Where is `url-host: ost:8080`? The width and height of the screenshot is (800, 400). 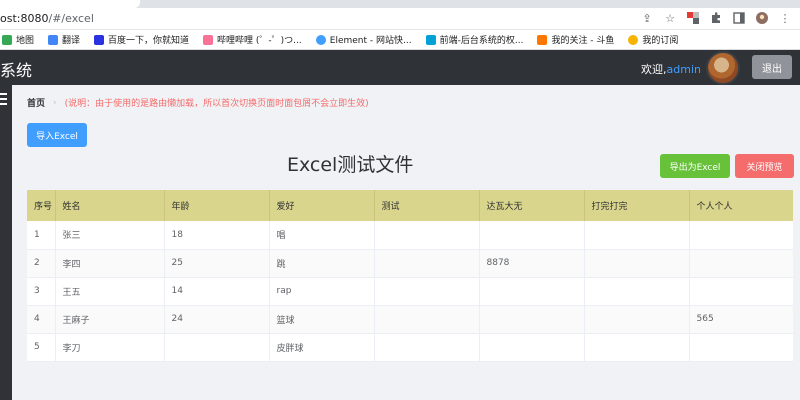
url-host: ost:8080 is located at coordinates (24, 18).